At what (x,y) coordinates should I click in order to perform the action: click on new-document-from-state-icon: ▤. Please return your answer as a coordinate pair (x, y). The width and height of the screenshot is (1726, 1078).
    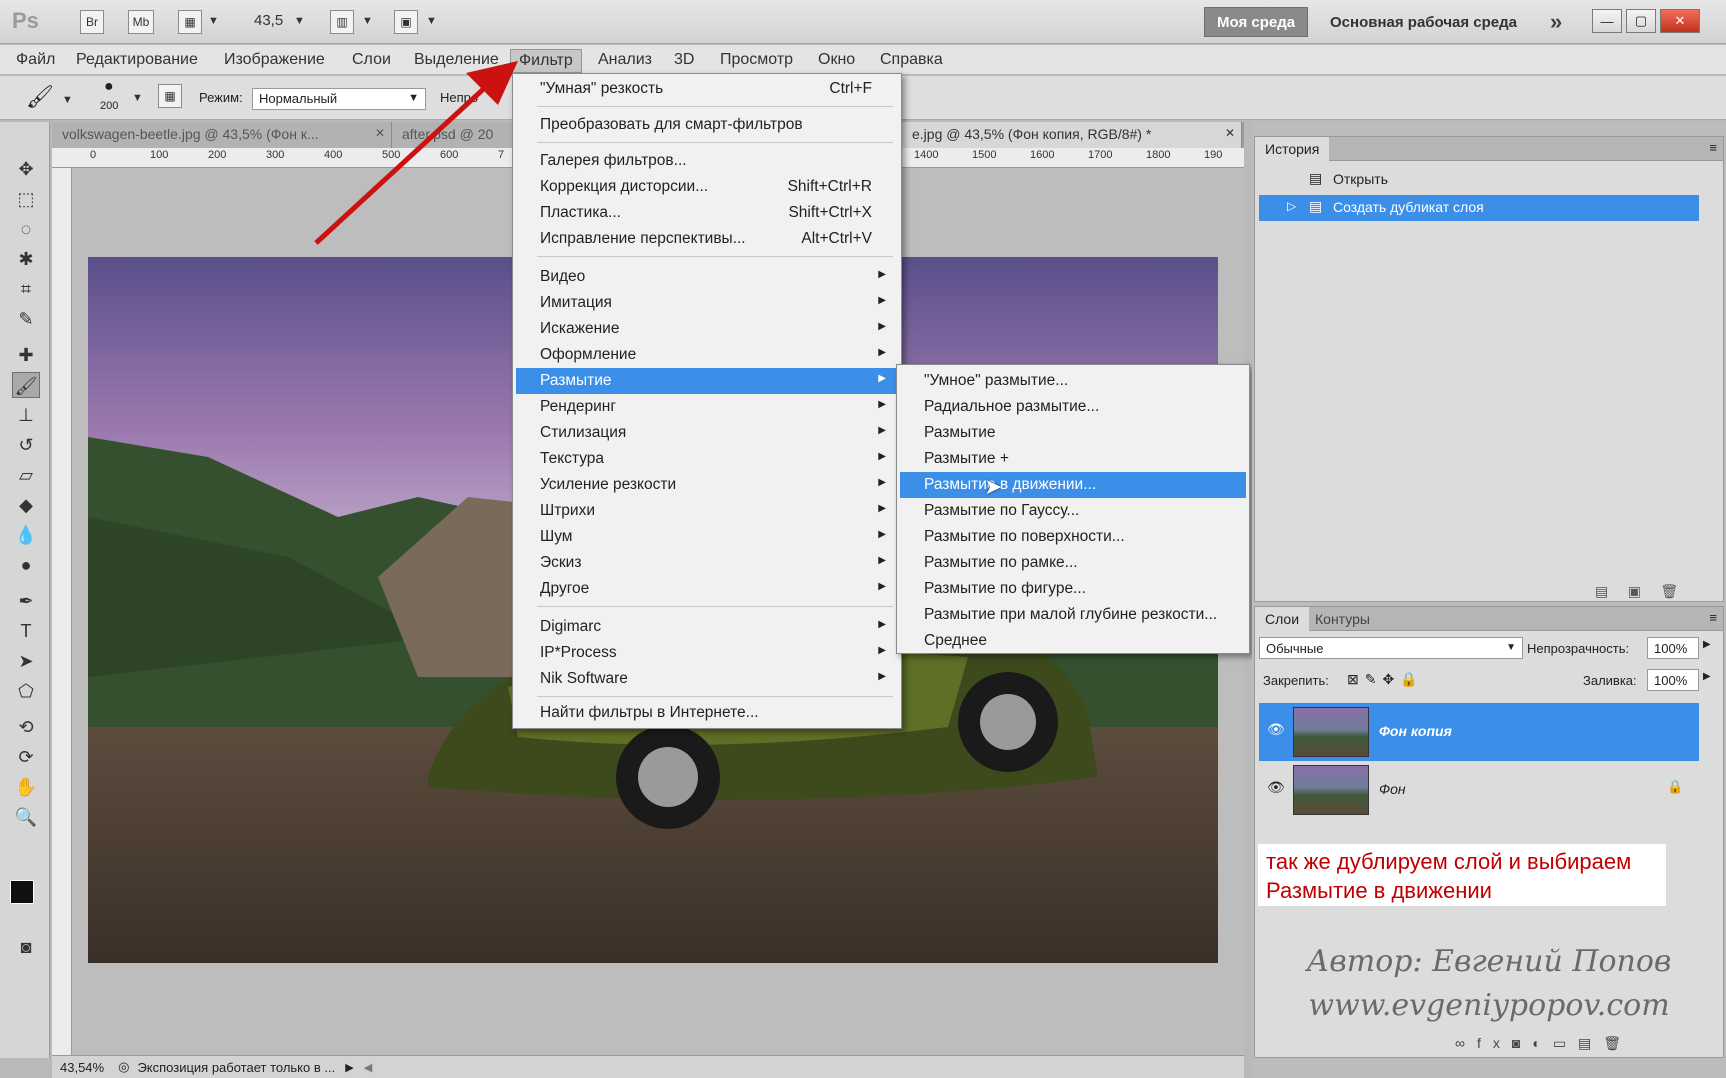
    Looking at the image, I should click on (1601, 591).